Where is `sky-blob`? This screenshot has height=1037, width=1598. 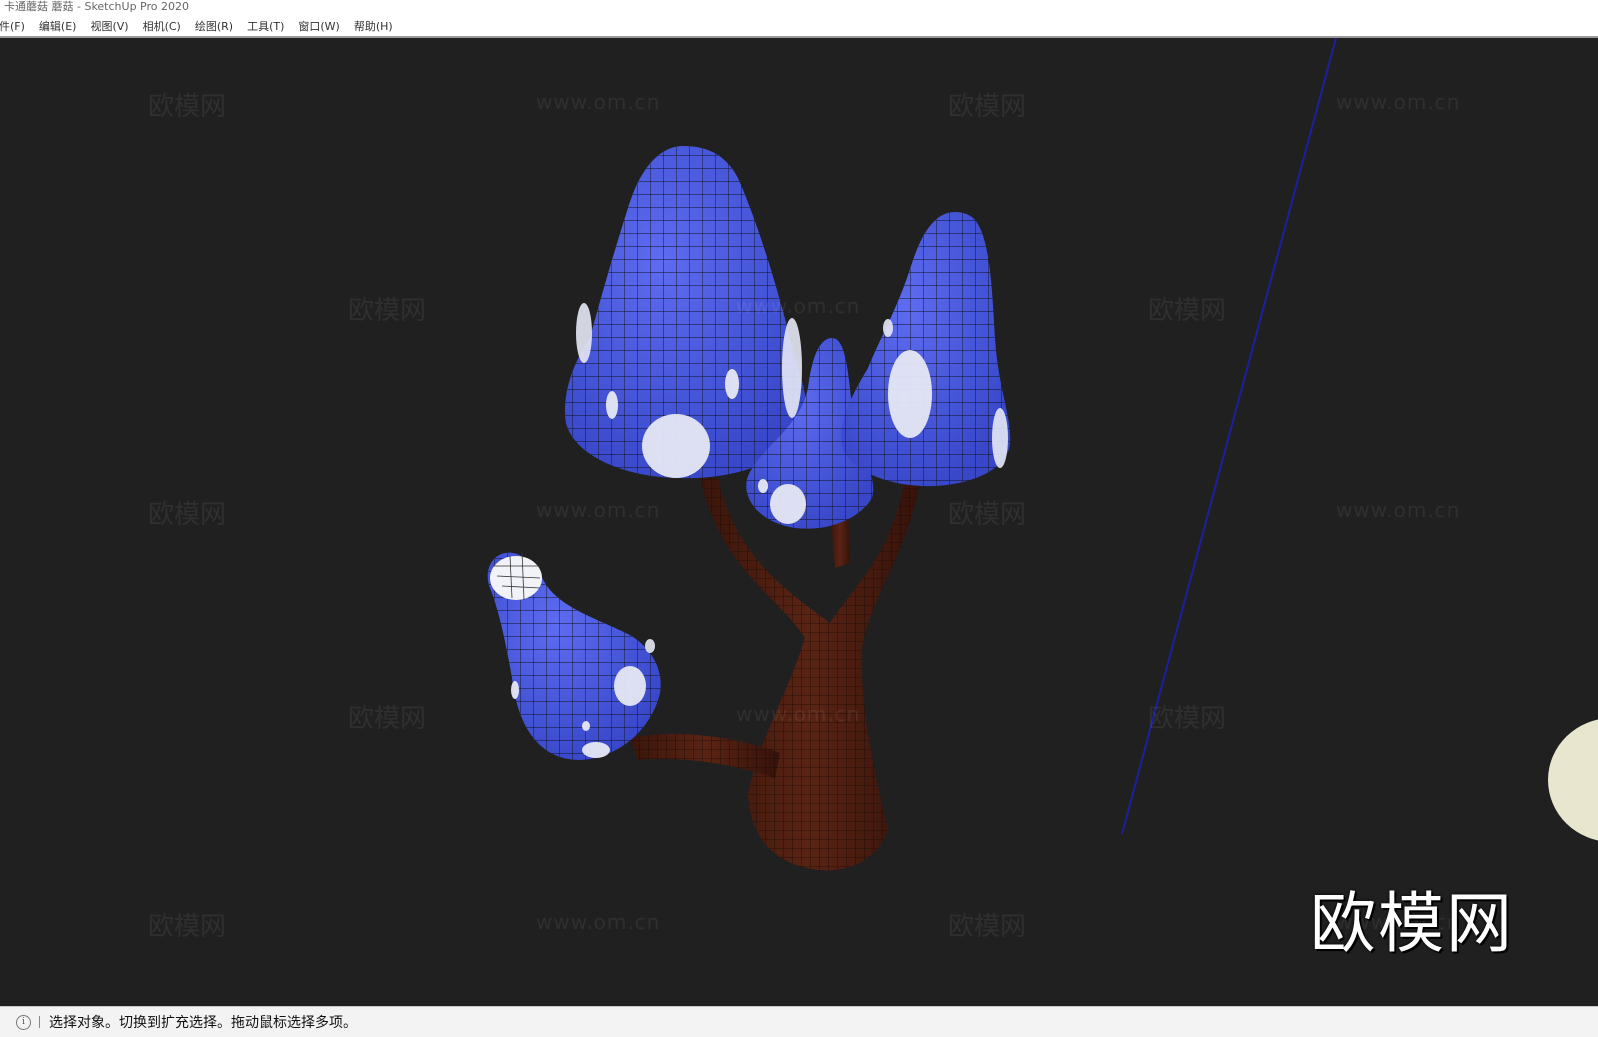 sky-blob is located at coordinates (1573, 780).